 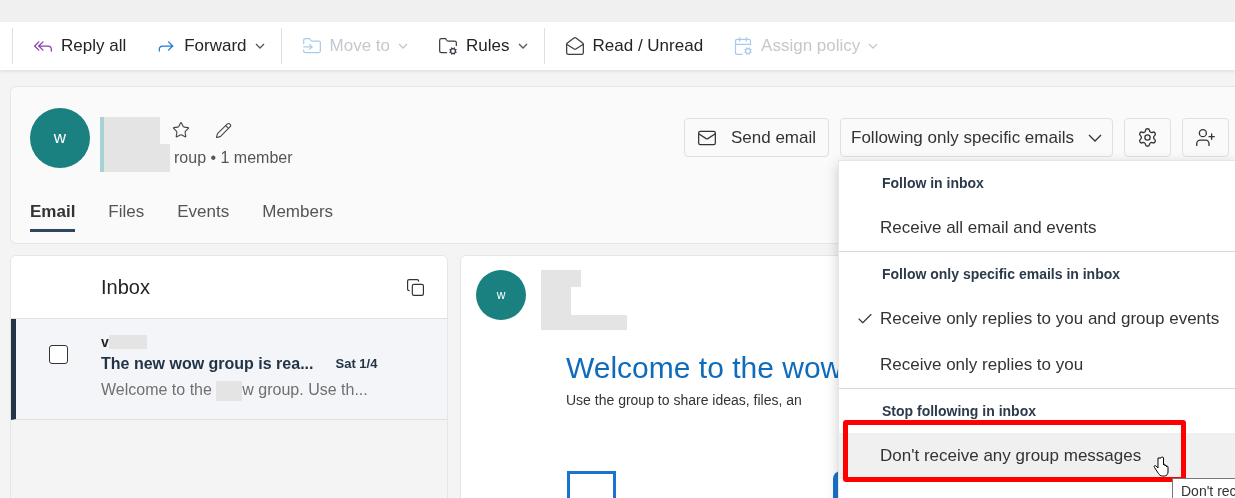 What do you see at coordinates (233, 158) in the screenshot?
I see `group-member-count: roup • 1 member` at bounding box center [233, 158].